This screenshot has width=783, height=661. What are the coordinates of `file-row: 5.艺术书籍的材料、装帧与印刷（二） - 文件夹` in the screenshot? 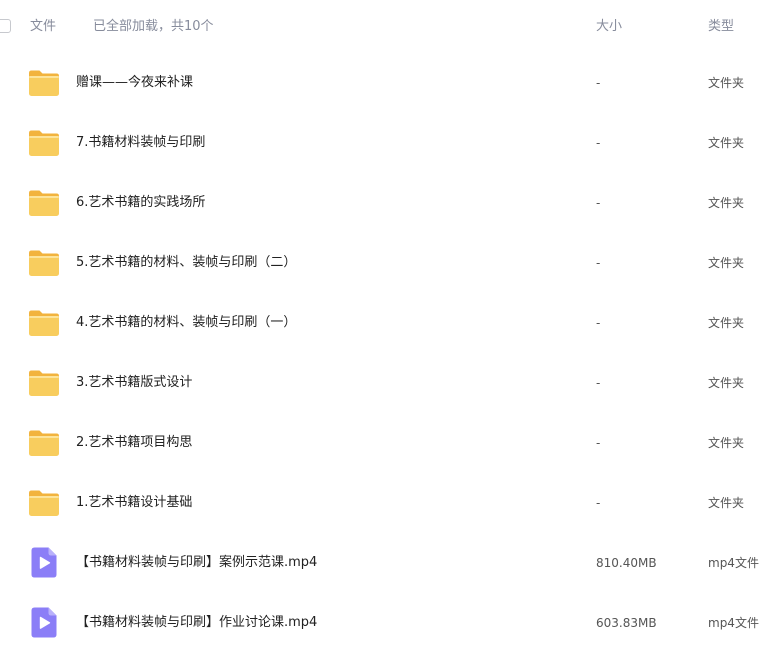 It's located at (391, 263).